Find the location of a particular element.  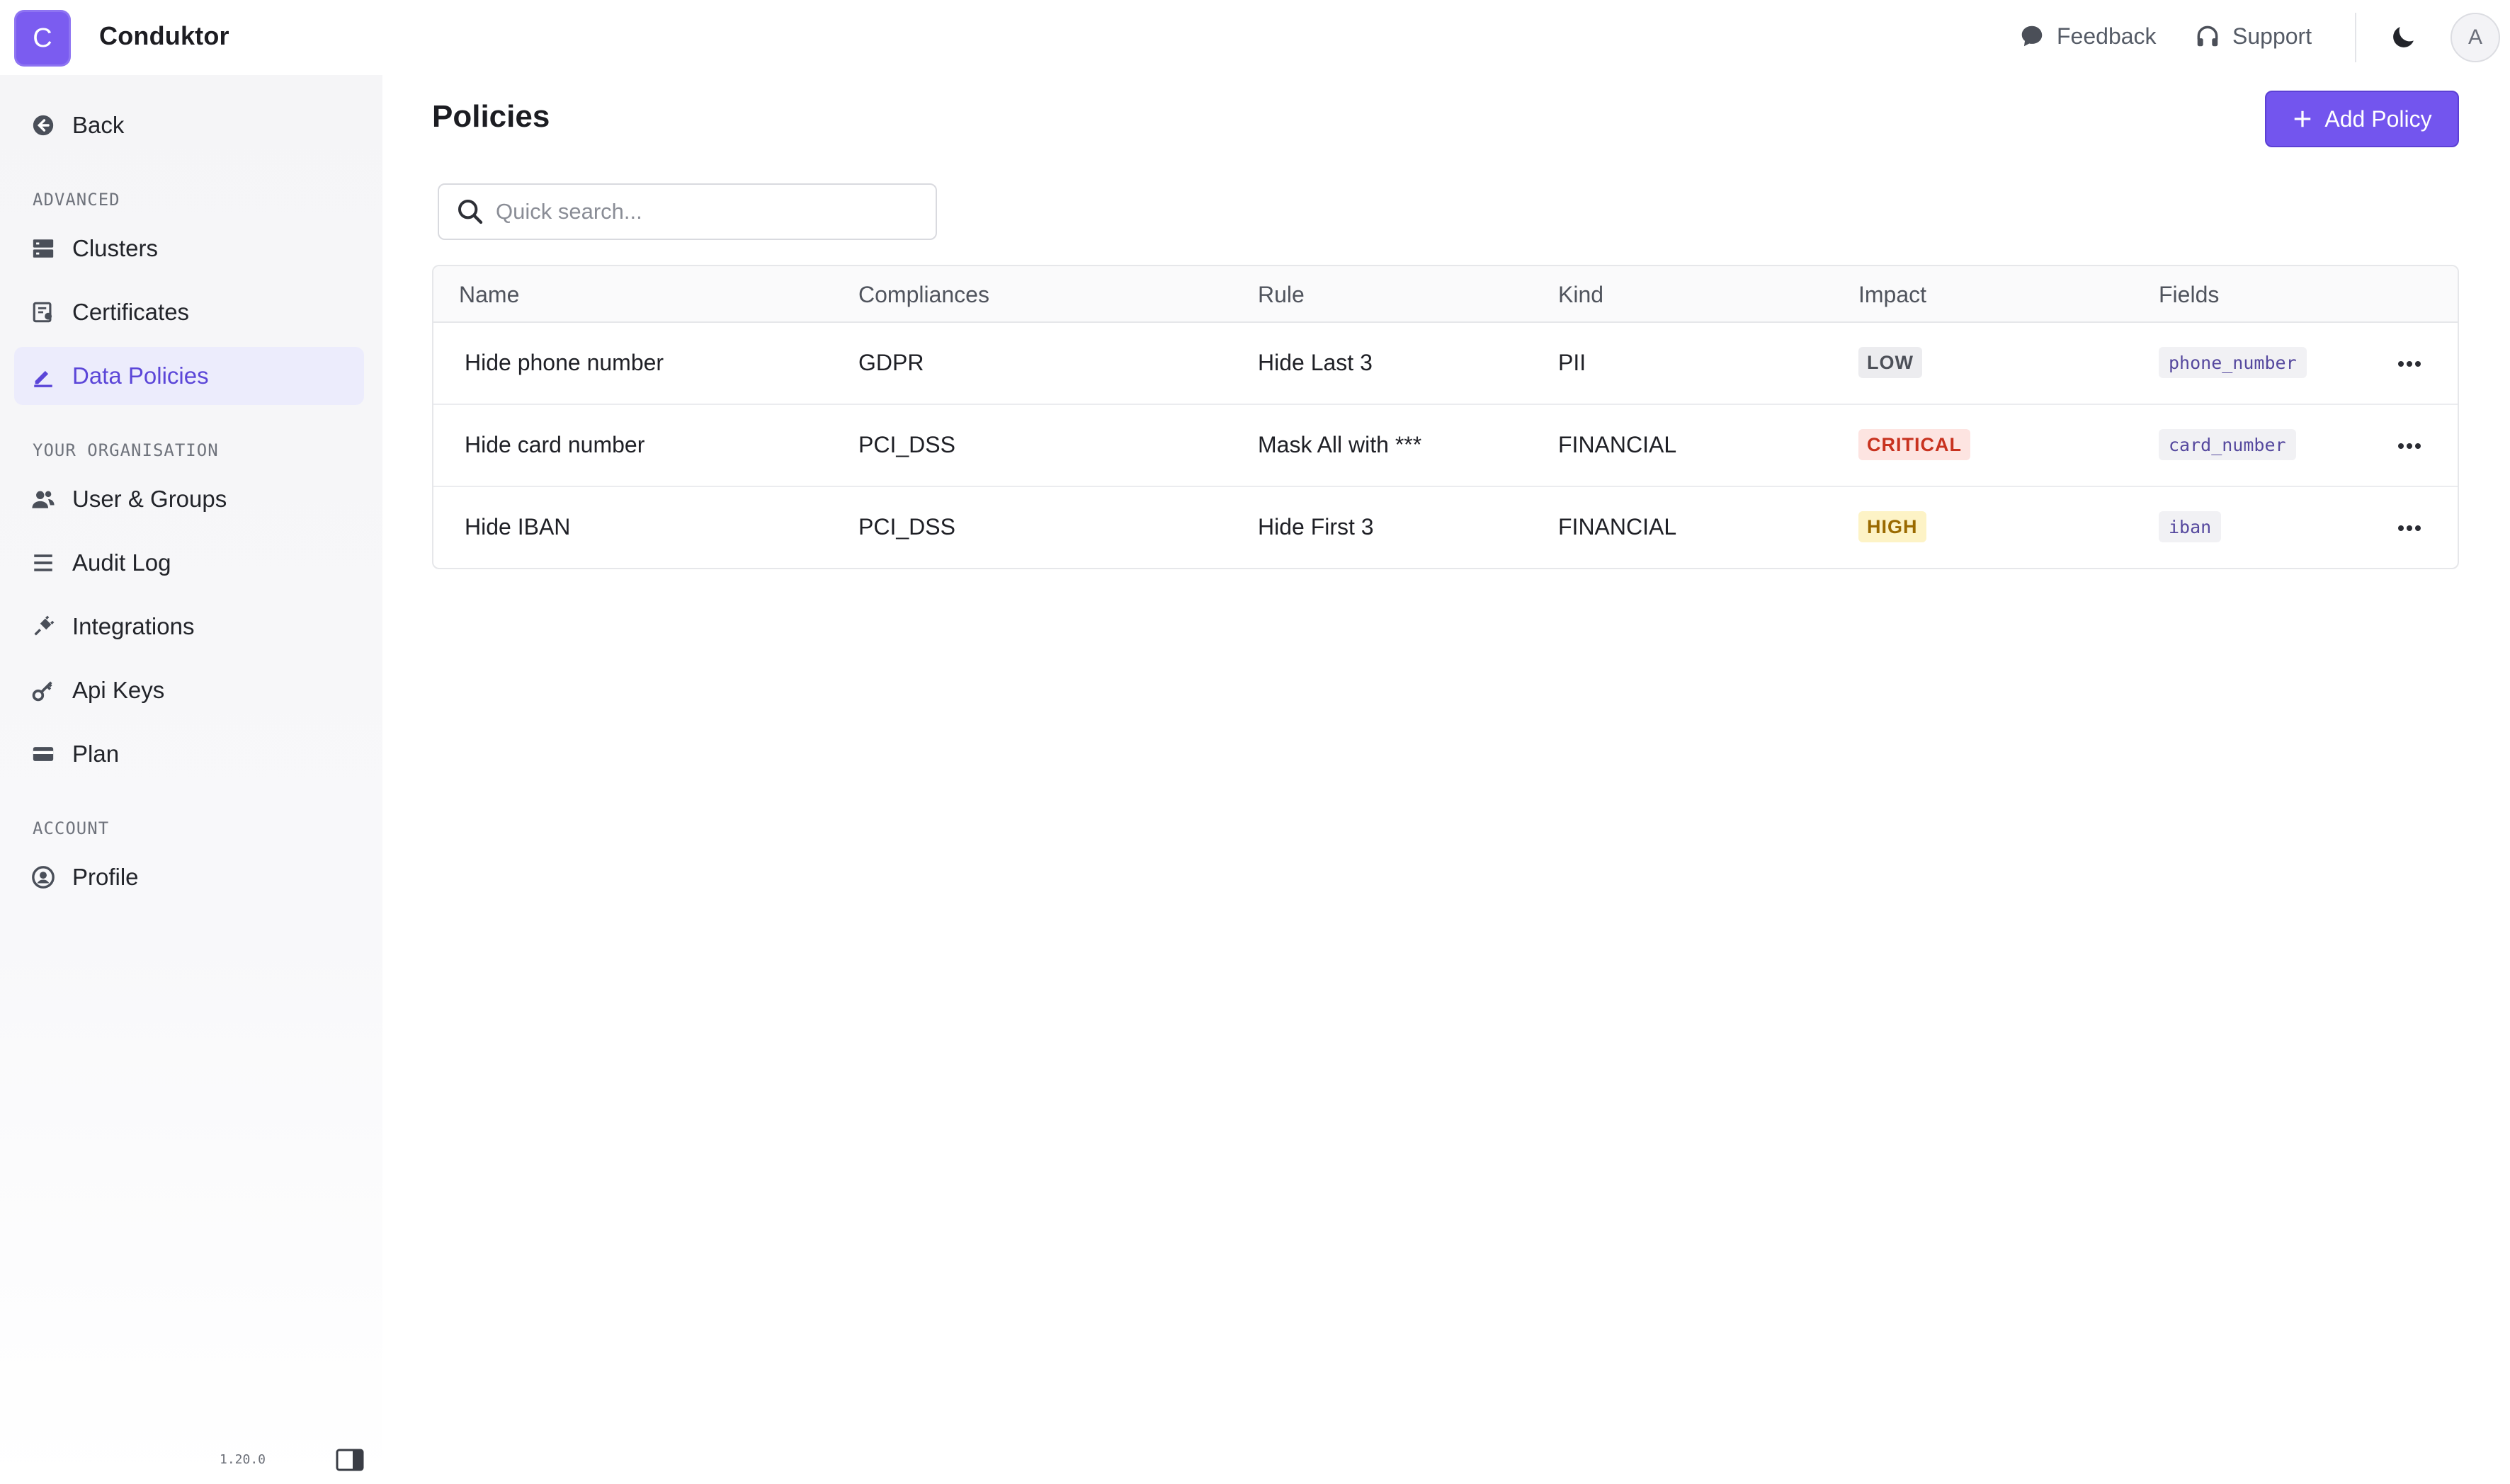

plus-icon is located at coordinates (2303, 118).